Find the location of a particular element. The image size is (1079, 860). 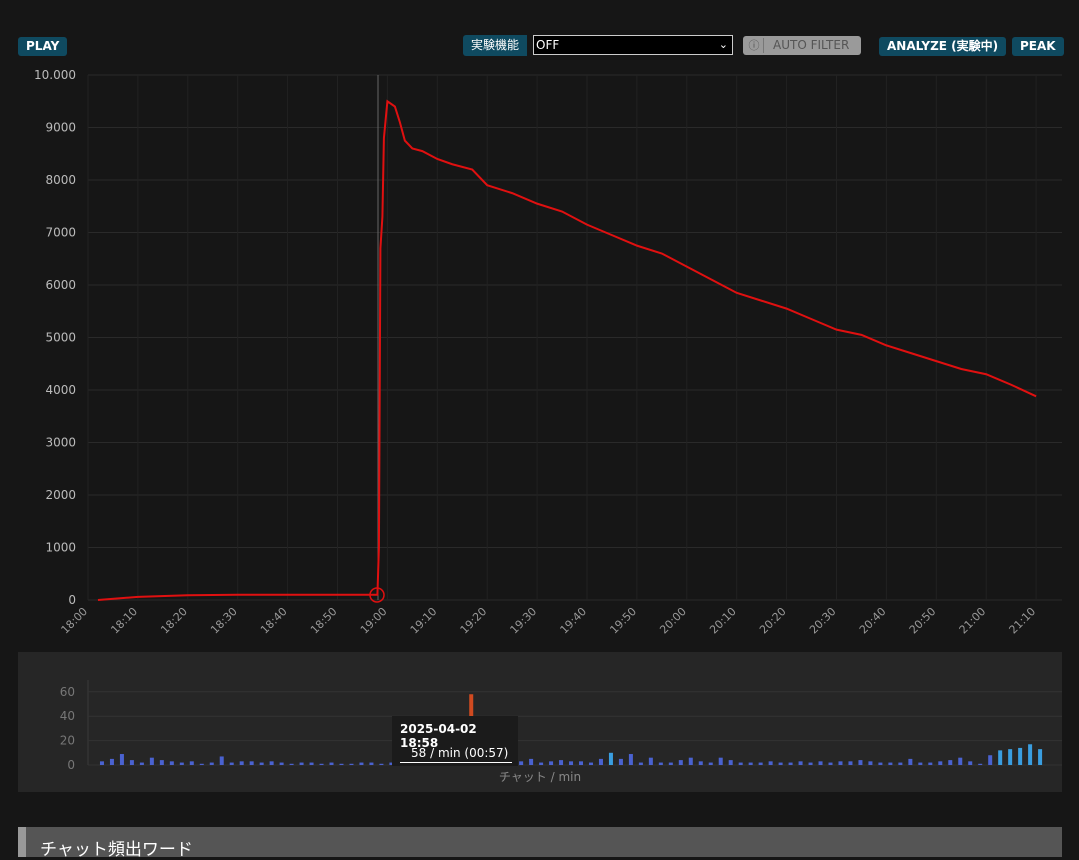

tooltip-value: 58 / min (00:57) is located at coordinates (460, 753).